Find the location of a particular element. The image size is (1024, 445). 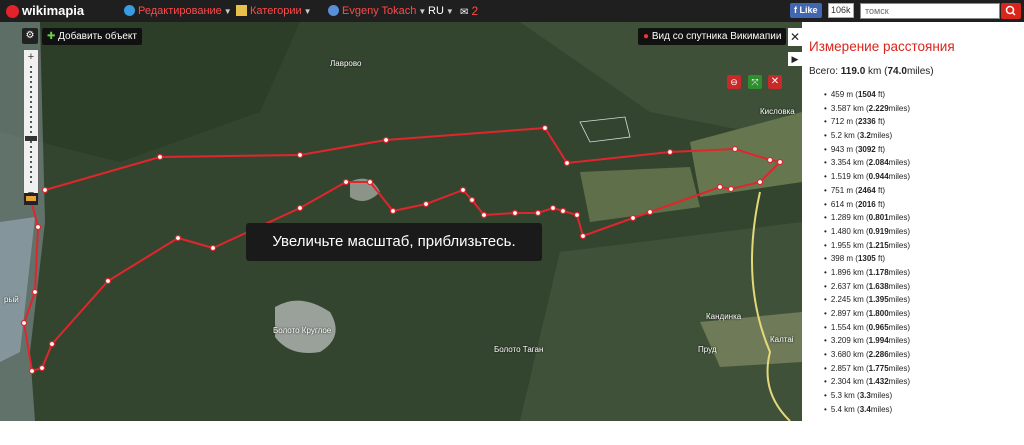

map-label-bry: рый is located at coordinates (11, 299).